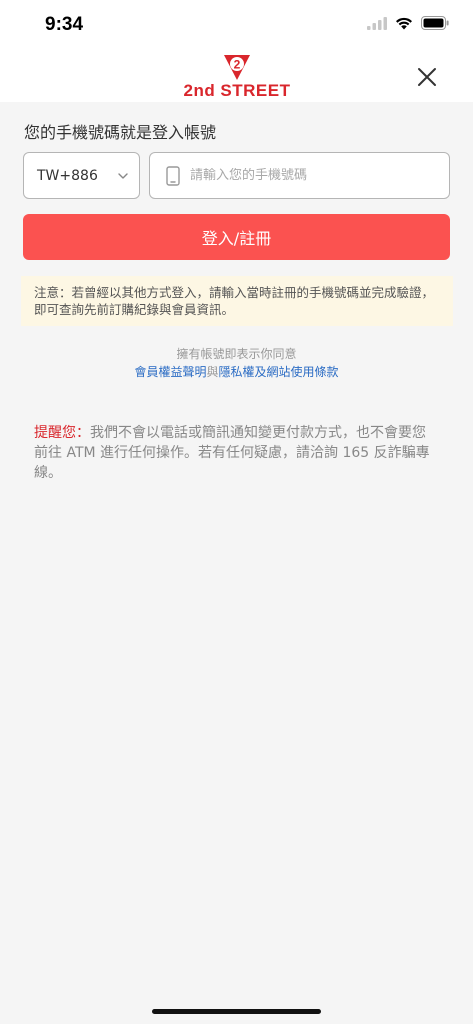 The width and height of the screenshot is (473, 1024). What do you see at coordinates (237, 65) in the screenshot?
I see `logo-mark-text: 2` at bounding box center [237, 65].